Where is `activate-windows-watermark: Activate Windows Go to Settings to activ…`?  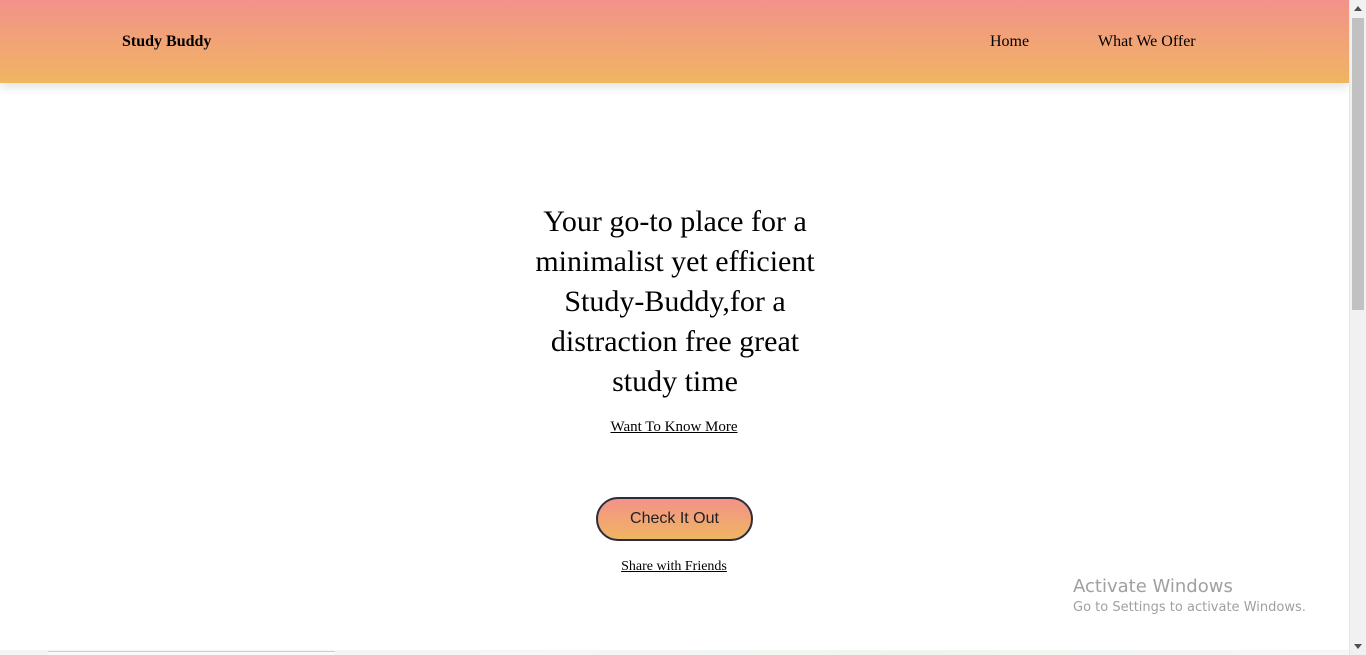 activate-windows-watermark: Activate Windows Go to Settings to activ… is located at coordinates (1189, 596).